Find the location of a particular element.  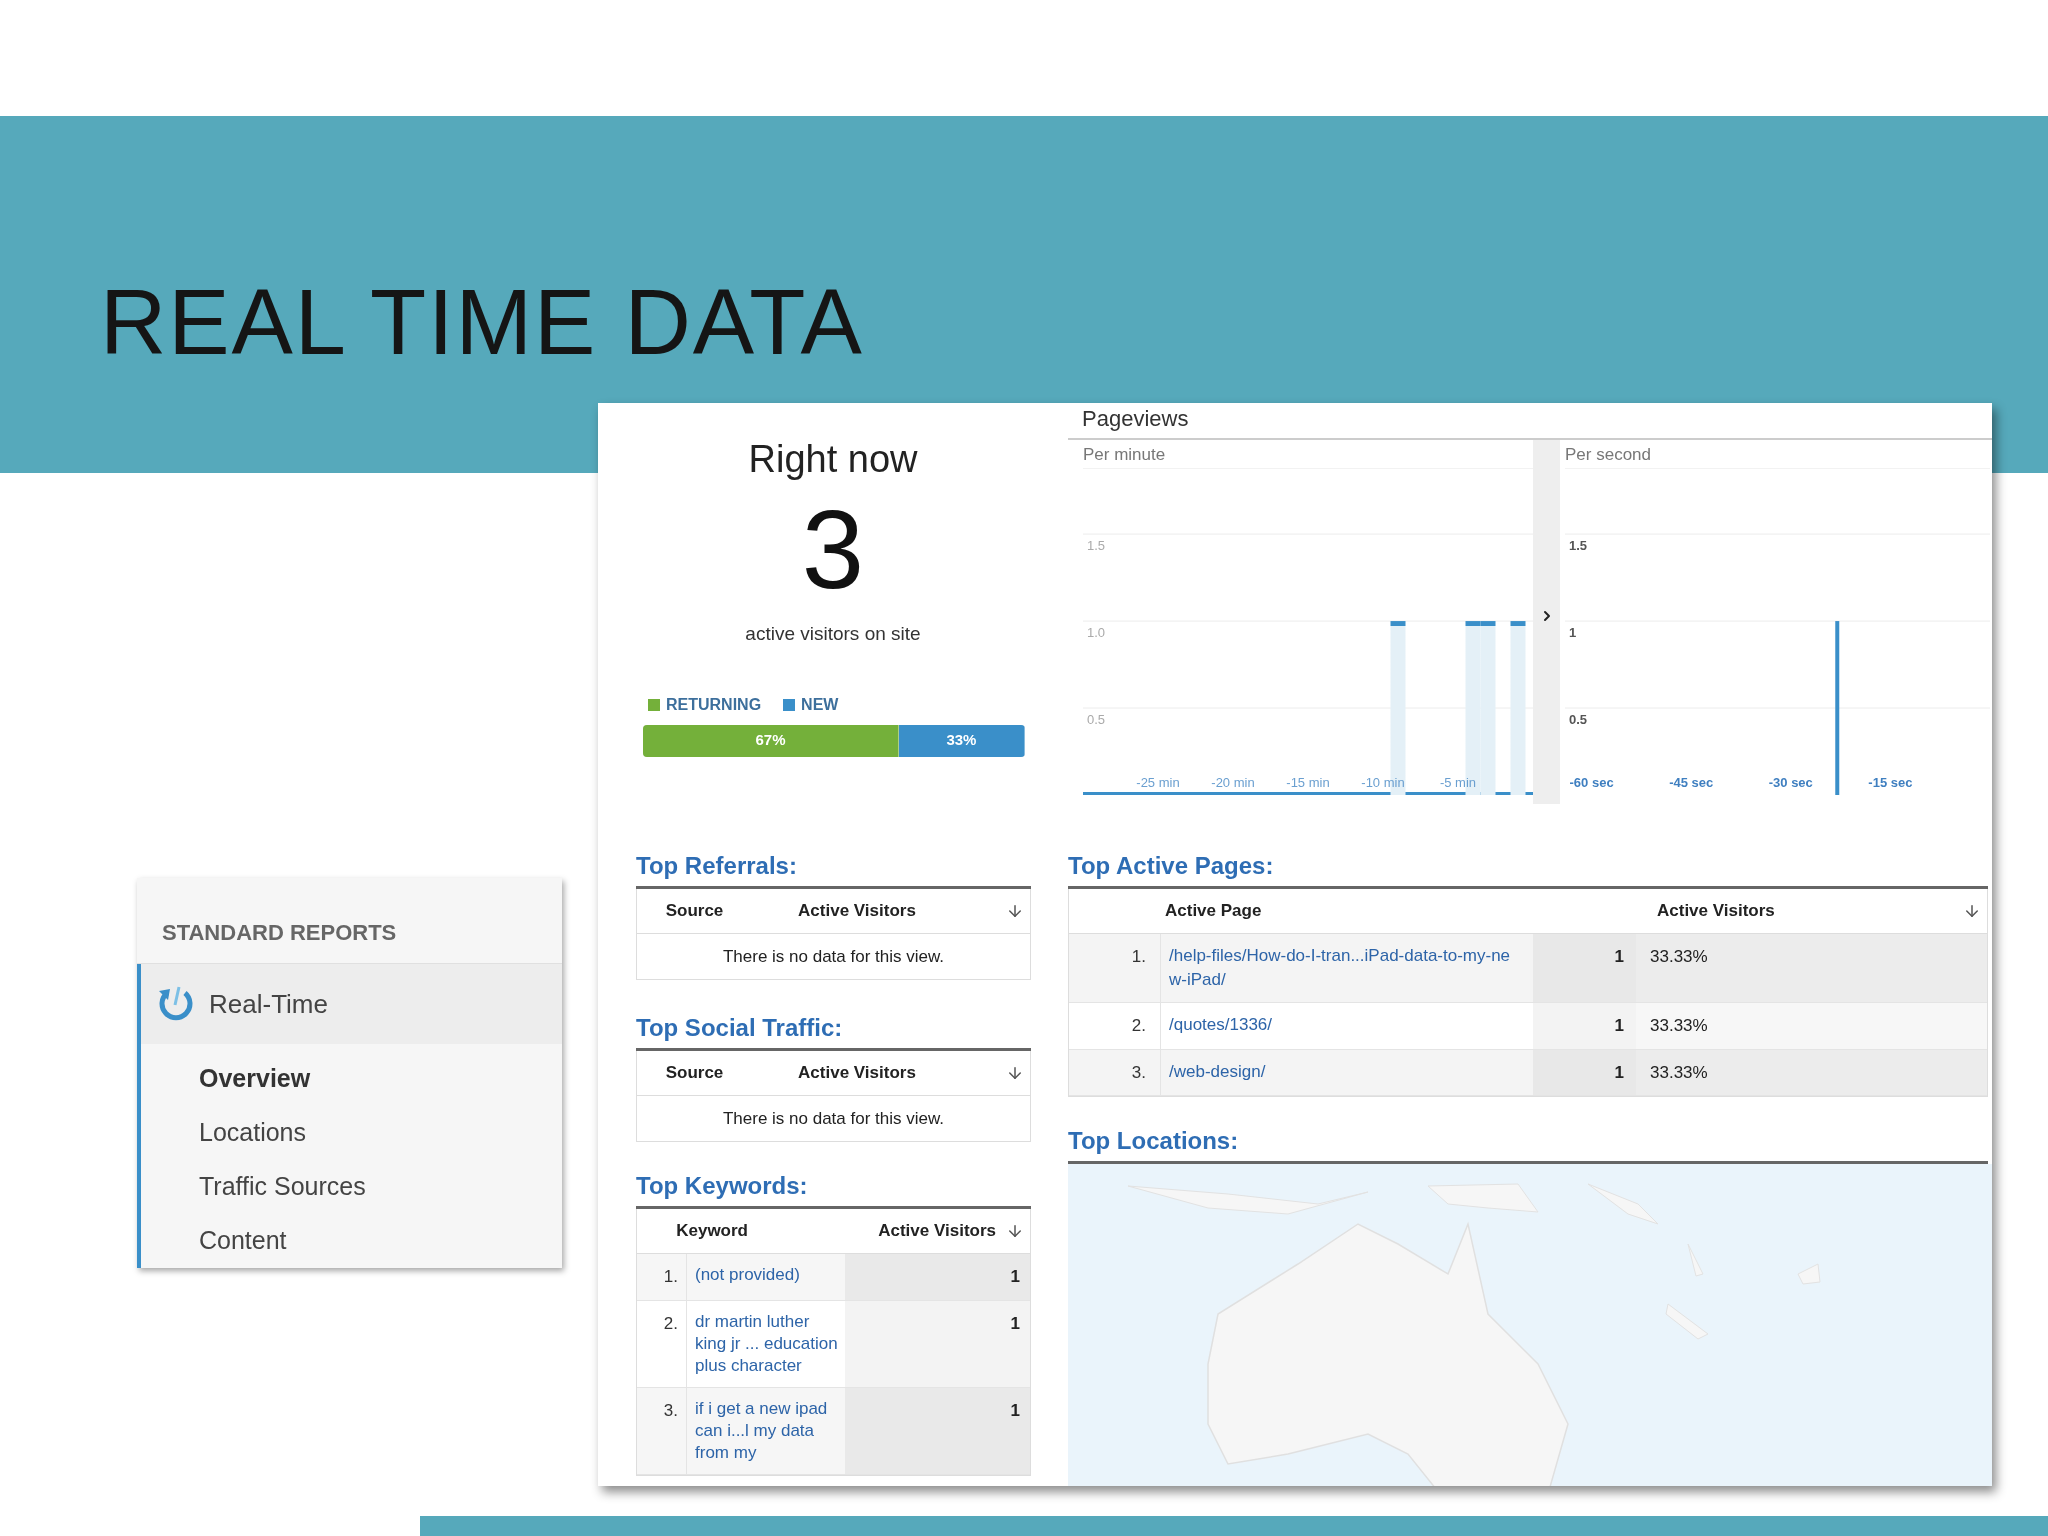

section-heading: Top Locations: is located at coordinates (1153, 1140).